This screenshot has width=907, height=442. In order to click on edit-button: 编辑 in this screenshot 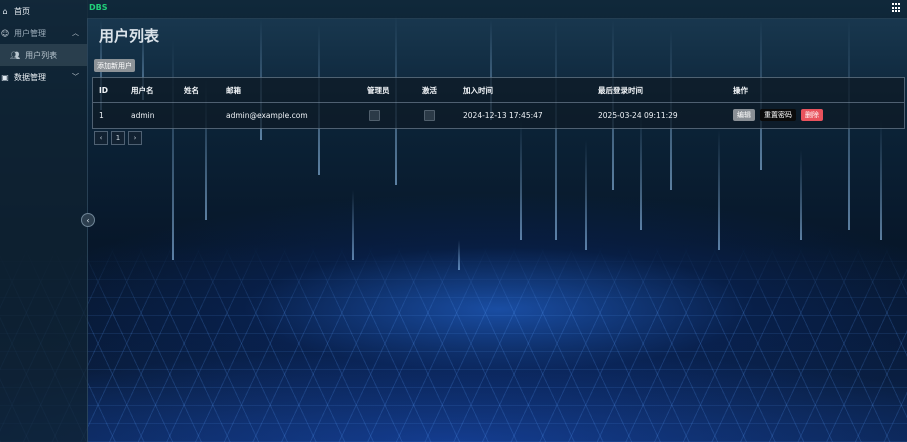, I will do `click(744, 115)`.